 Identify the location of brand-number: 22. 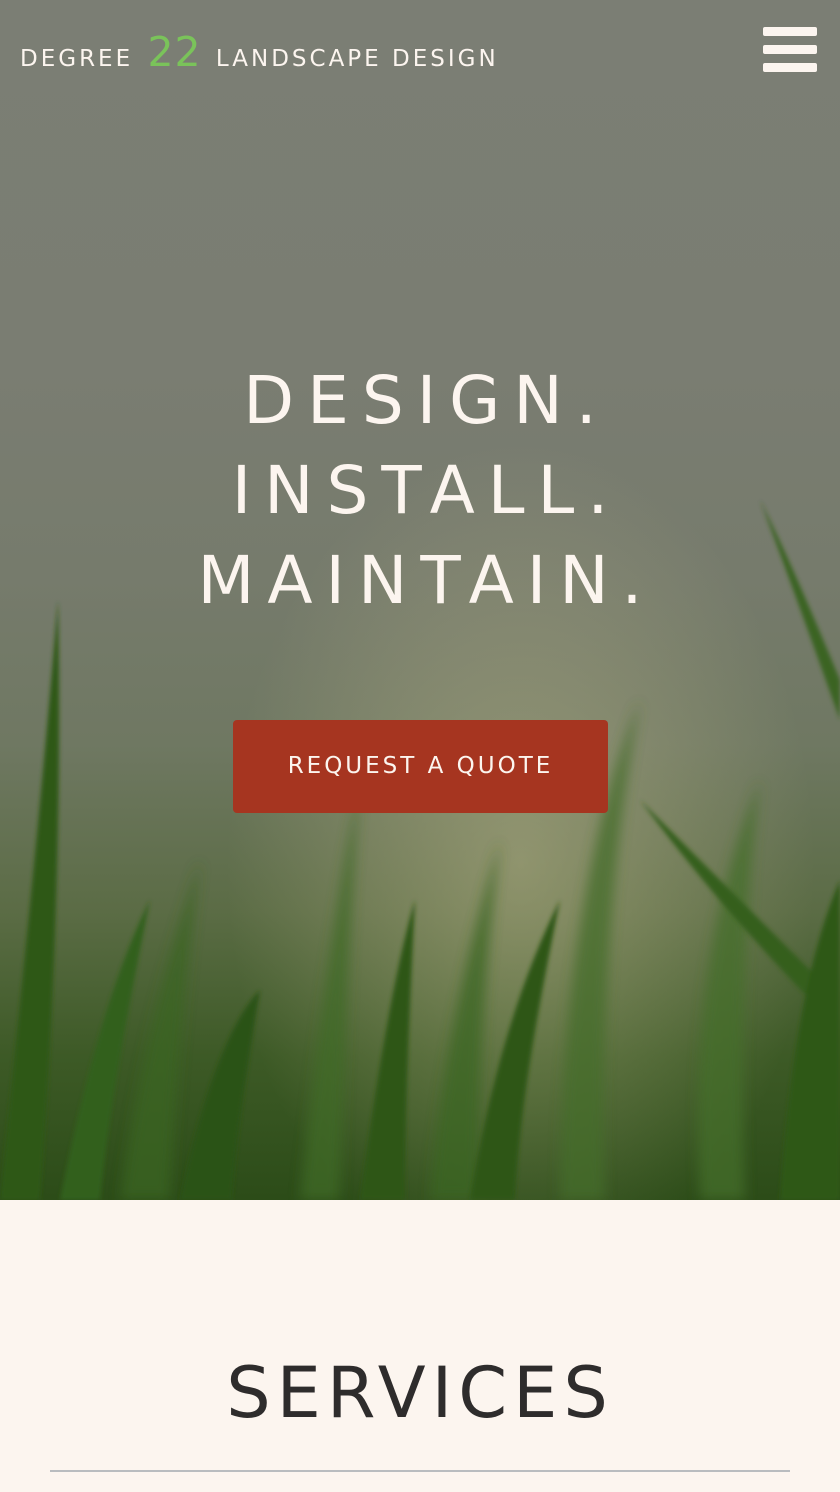
(174, 52).